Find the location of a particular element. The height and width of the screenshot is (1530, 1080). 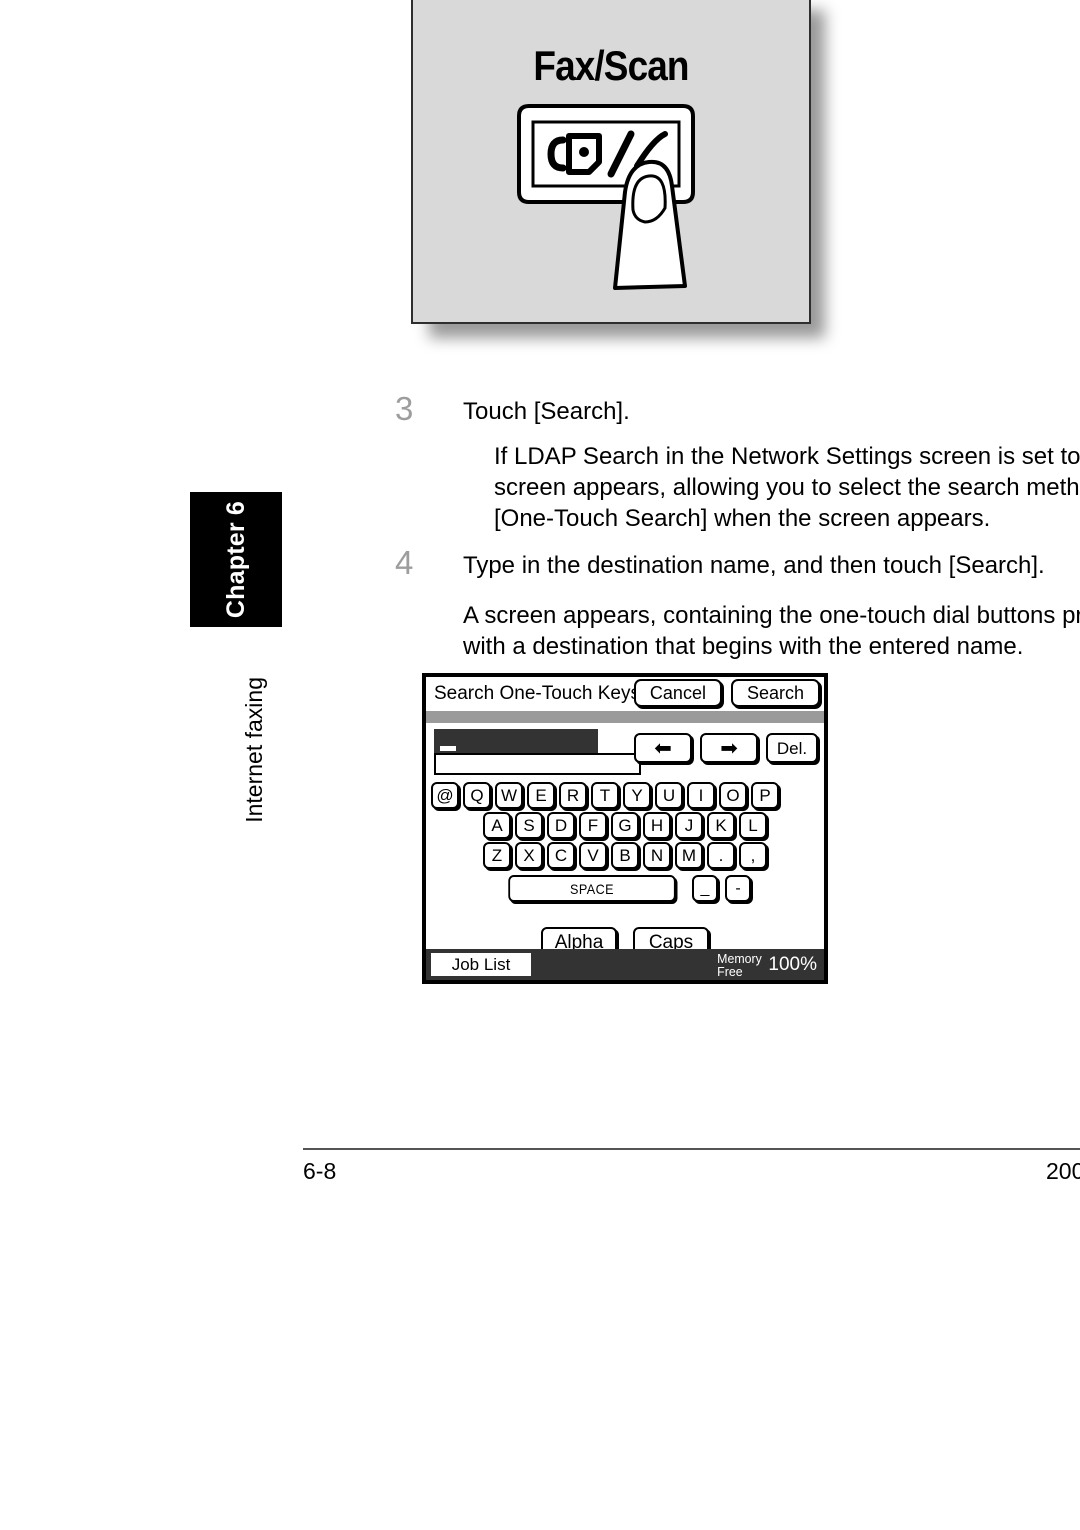

fax-scan-key-label: Fax/Scan is located at coordinates (611, 65).